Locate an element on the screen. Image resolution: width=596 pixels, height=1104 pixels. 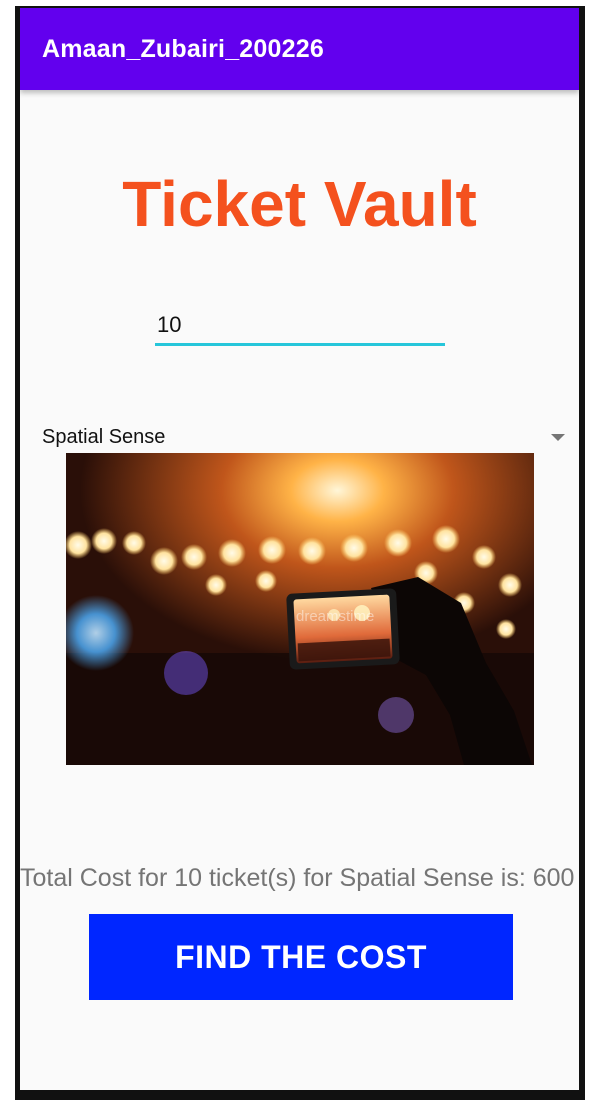
dropdown-arrow-icon is located at coordinates (558, 437).